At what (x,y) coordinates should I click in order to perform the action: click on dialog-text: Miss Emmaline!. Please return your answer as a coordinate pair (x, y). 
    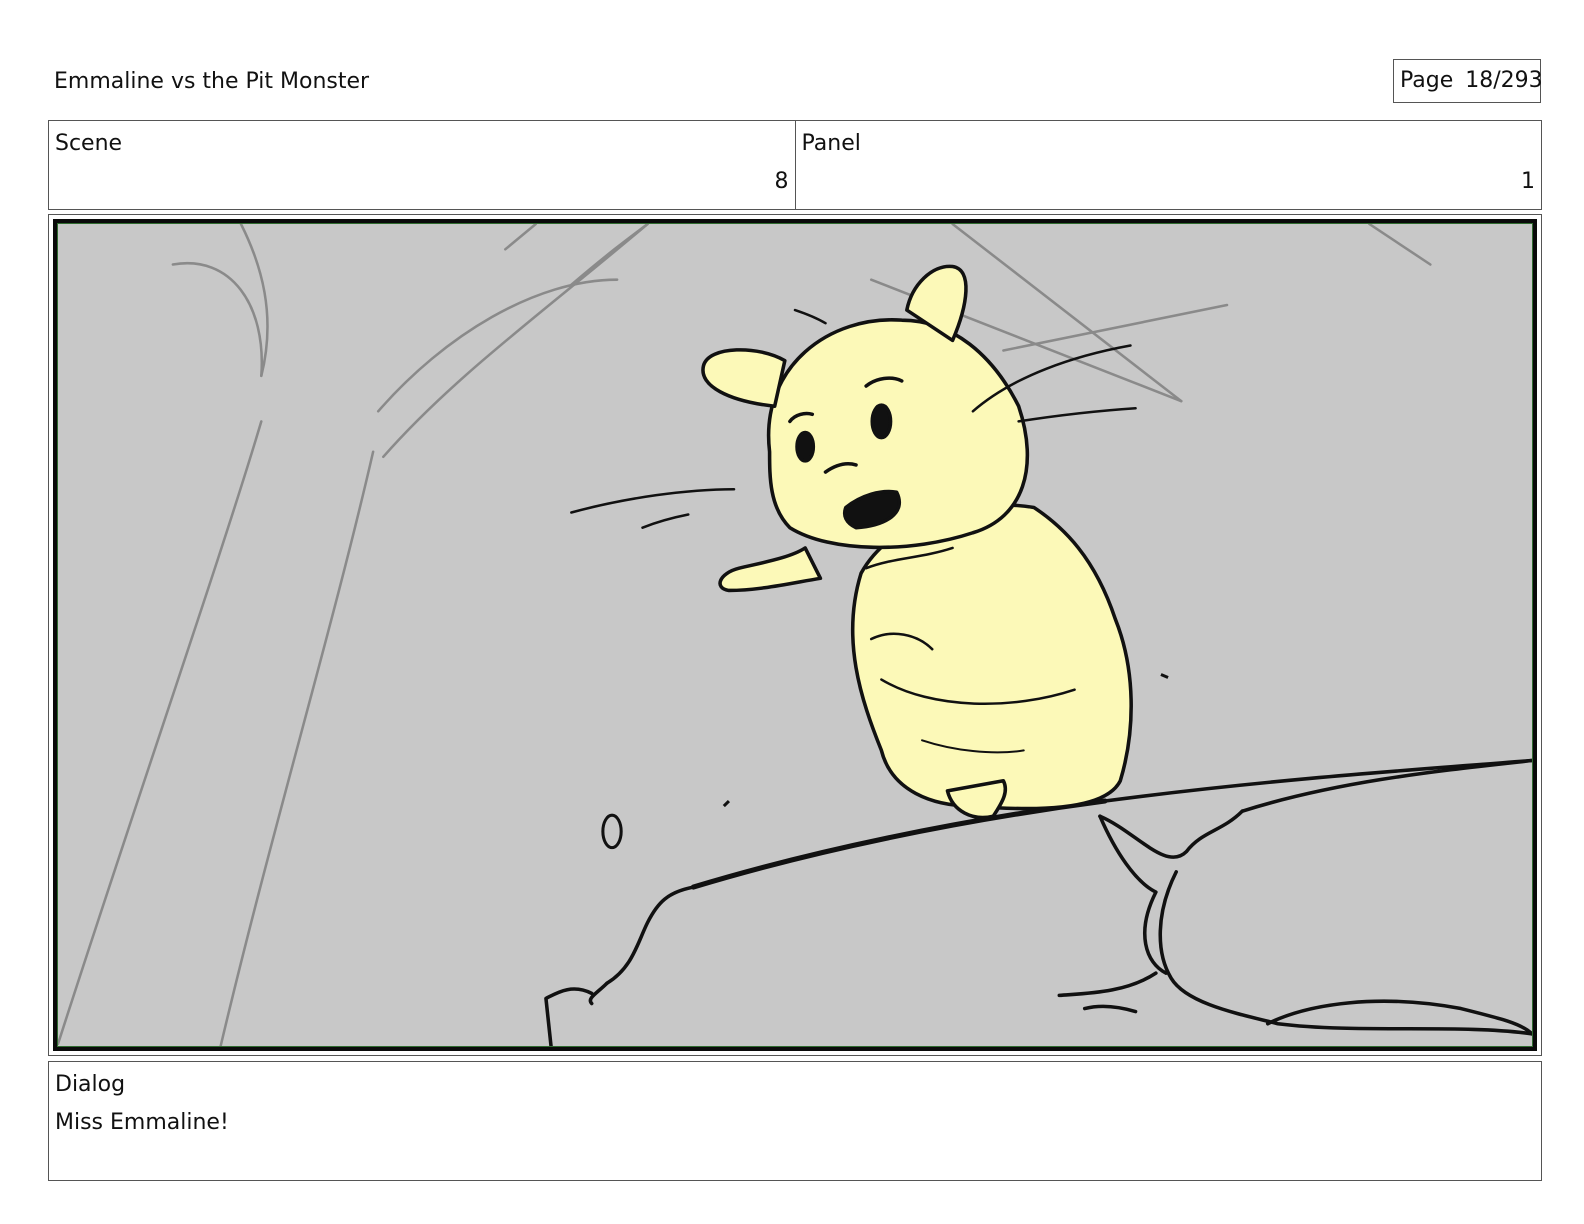
    Looking at the image, I should click on (142, 1122).